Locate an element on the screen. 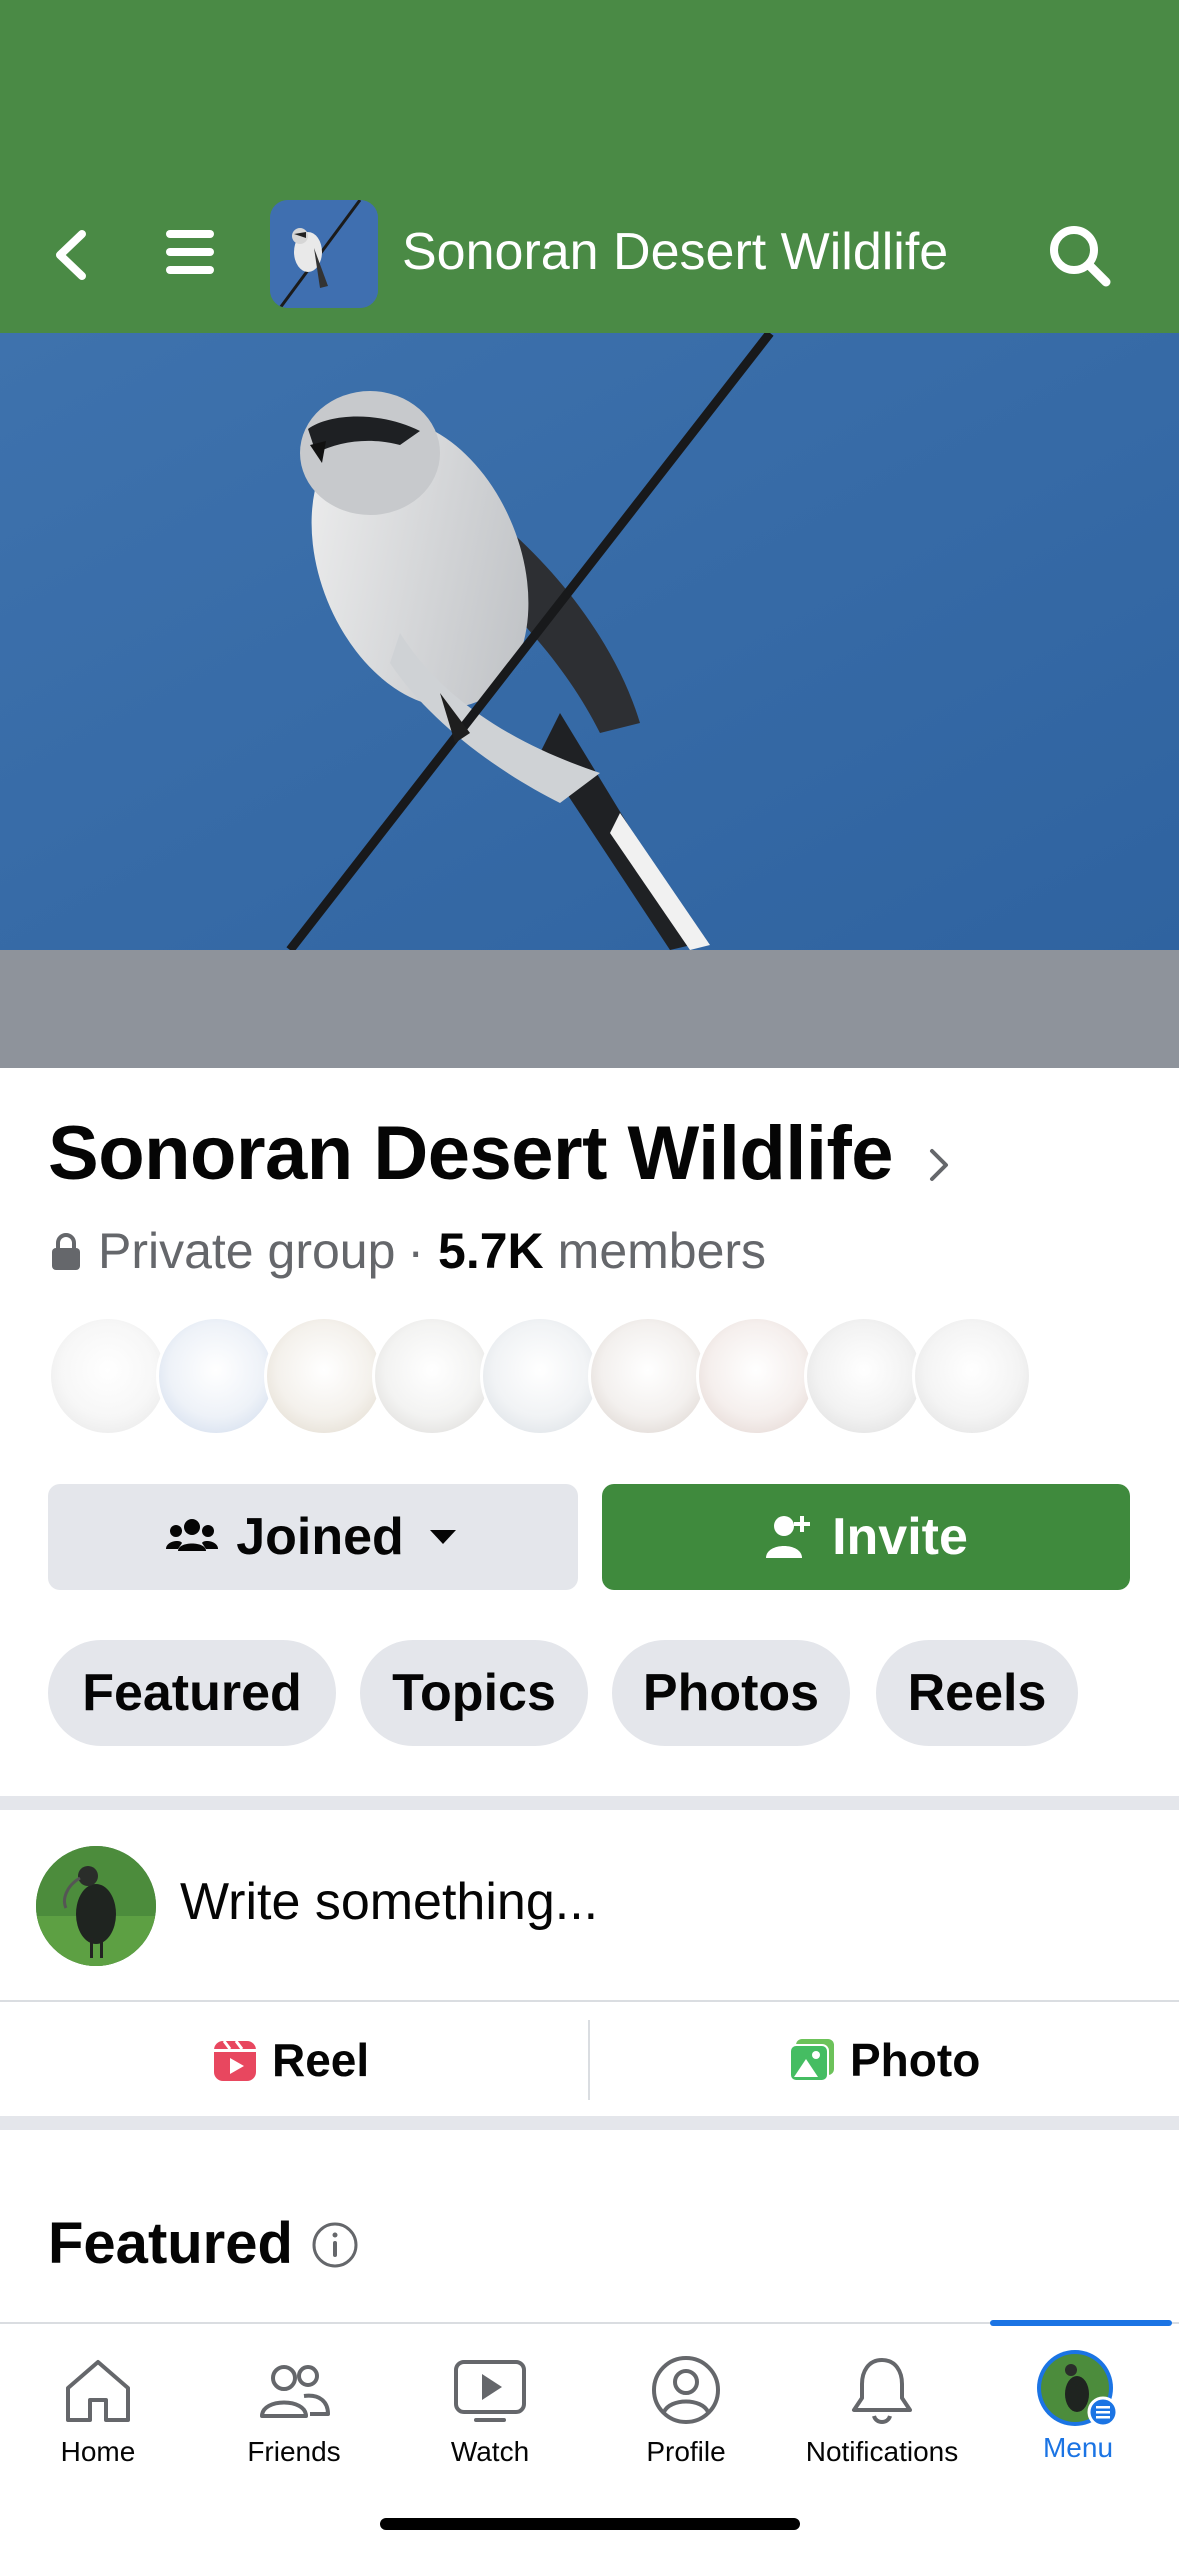  invite-label: Invite is located at coordinates (900, 1537).